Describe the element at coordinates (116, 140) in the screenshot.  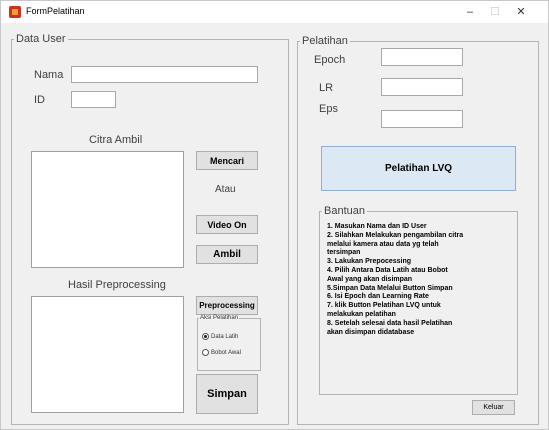
I see `citra-ambil-label: Citra Ambil` at that location.